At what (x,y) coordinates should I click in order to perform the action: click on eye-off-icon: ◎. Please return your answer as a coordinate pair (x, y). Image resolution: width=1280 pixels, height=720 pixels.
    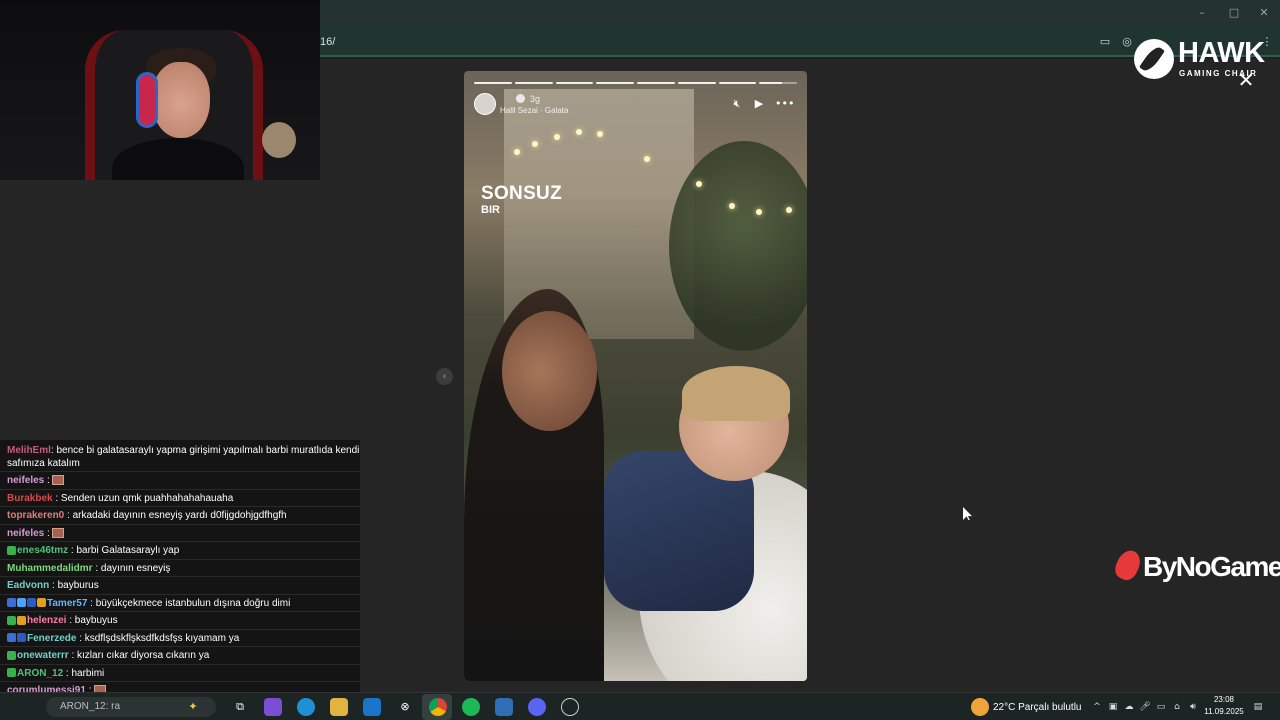
    Looking at the image, I should click on (1127, 42).